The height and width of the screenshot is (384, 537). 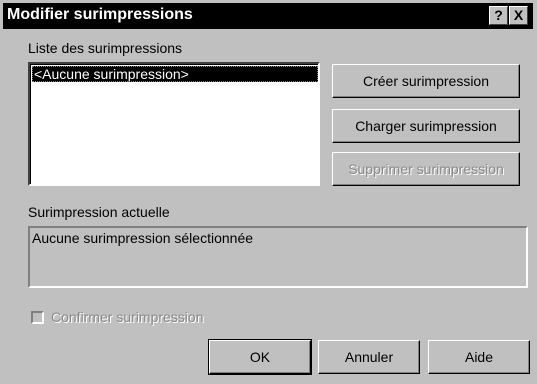 I want to click on ok-button: OK, so click(x=260, y=357).